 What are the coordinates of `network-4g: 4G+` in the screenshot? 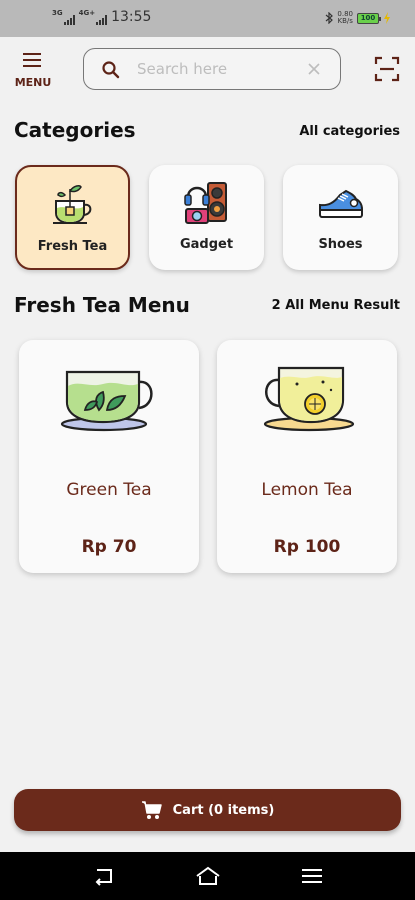 It's located at (93, 16).